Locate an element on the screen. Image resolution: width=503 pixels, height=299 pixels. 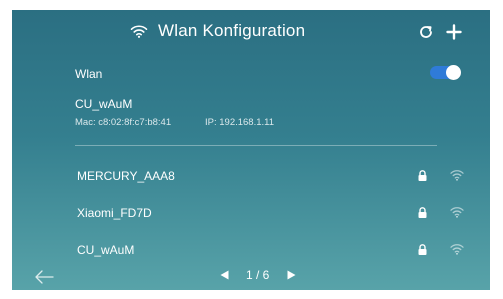
wlan-toggle is located at coordinates (445, 72).